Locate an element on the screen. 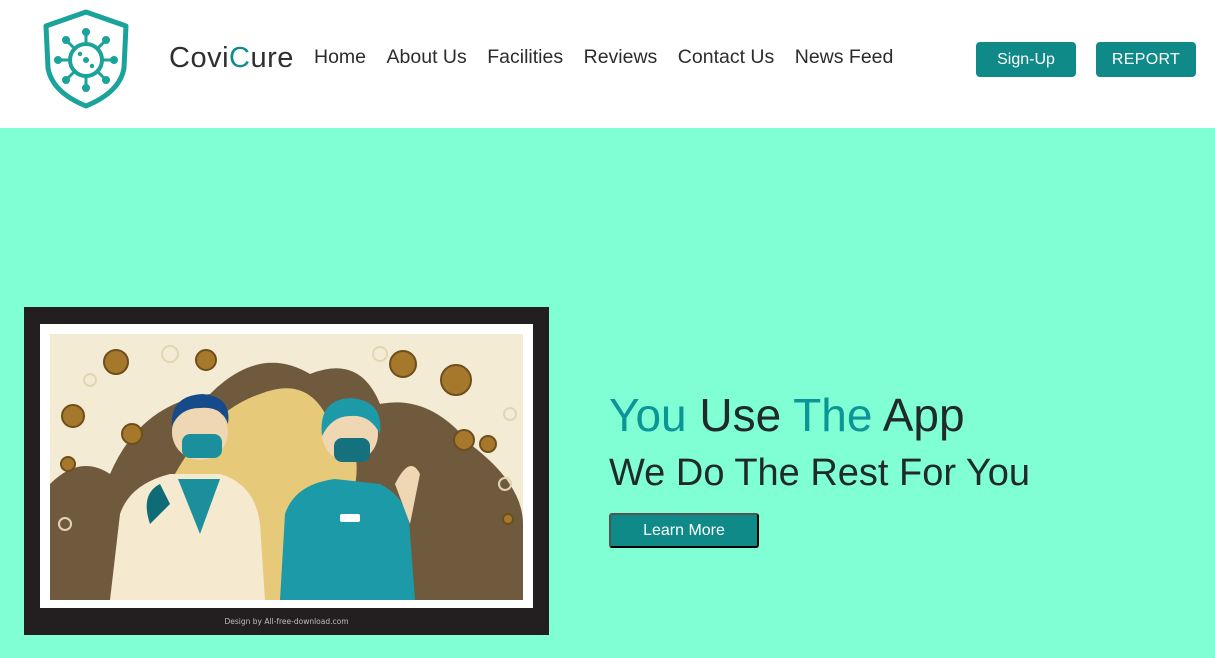 This screenshot has width=1215, height=658. brand-part-2: C is located at coordinates (240, 58).